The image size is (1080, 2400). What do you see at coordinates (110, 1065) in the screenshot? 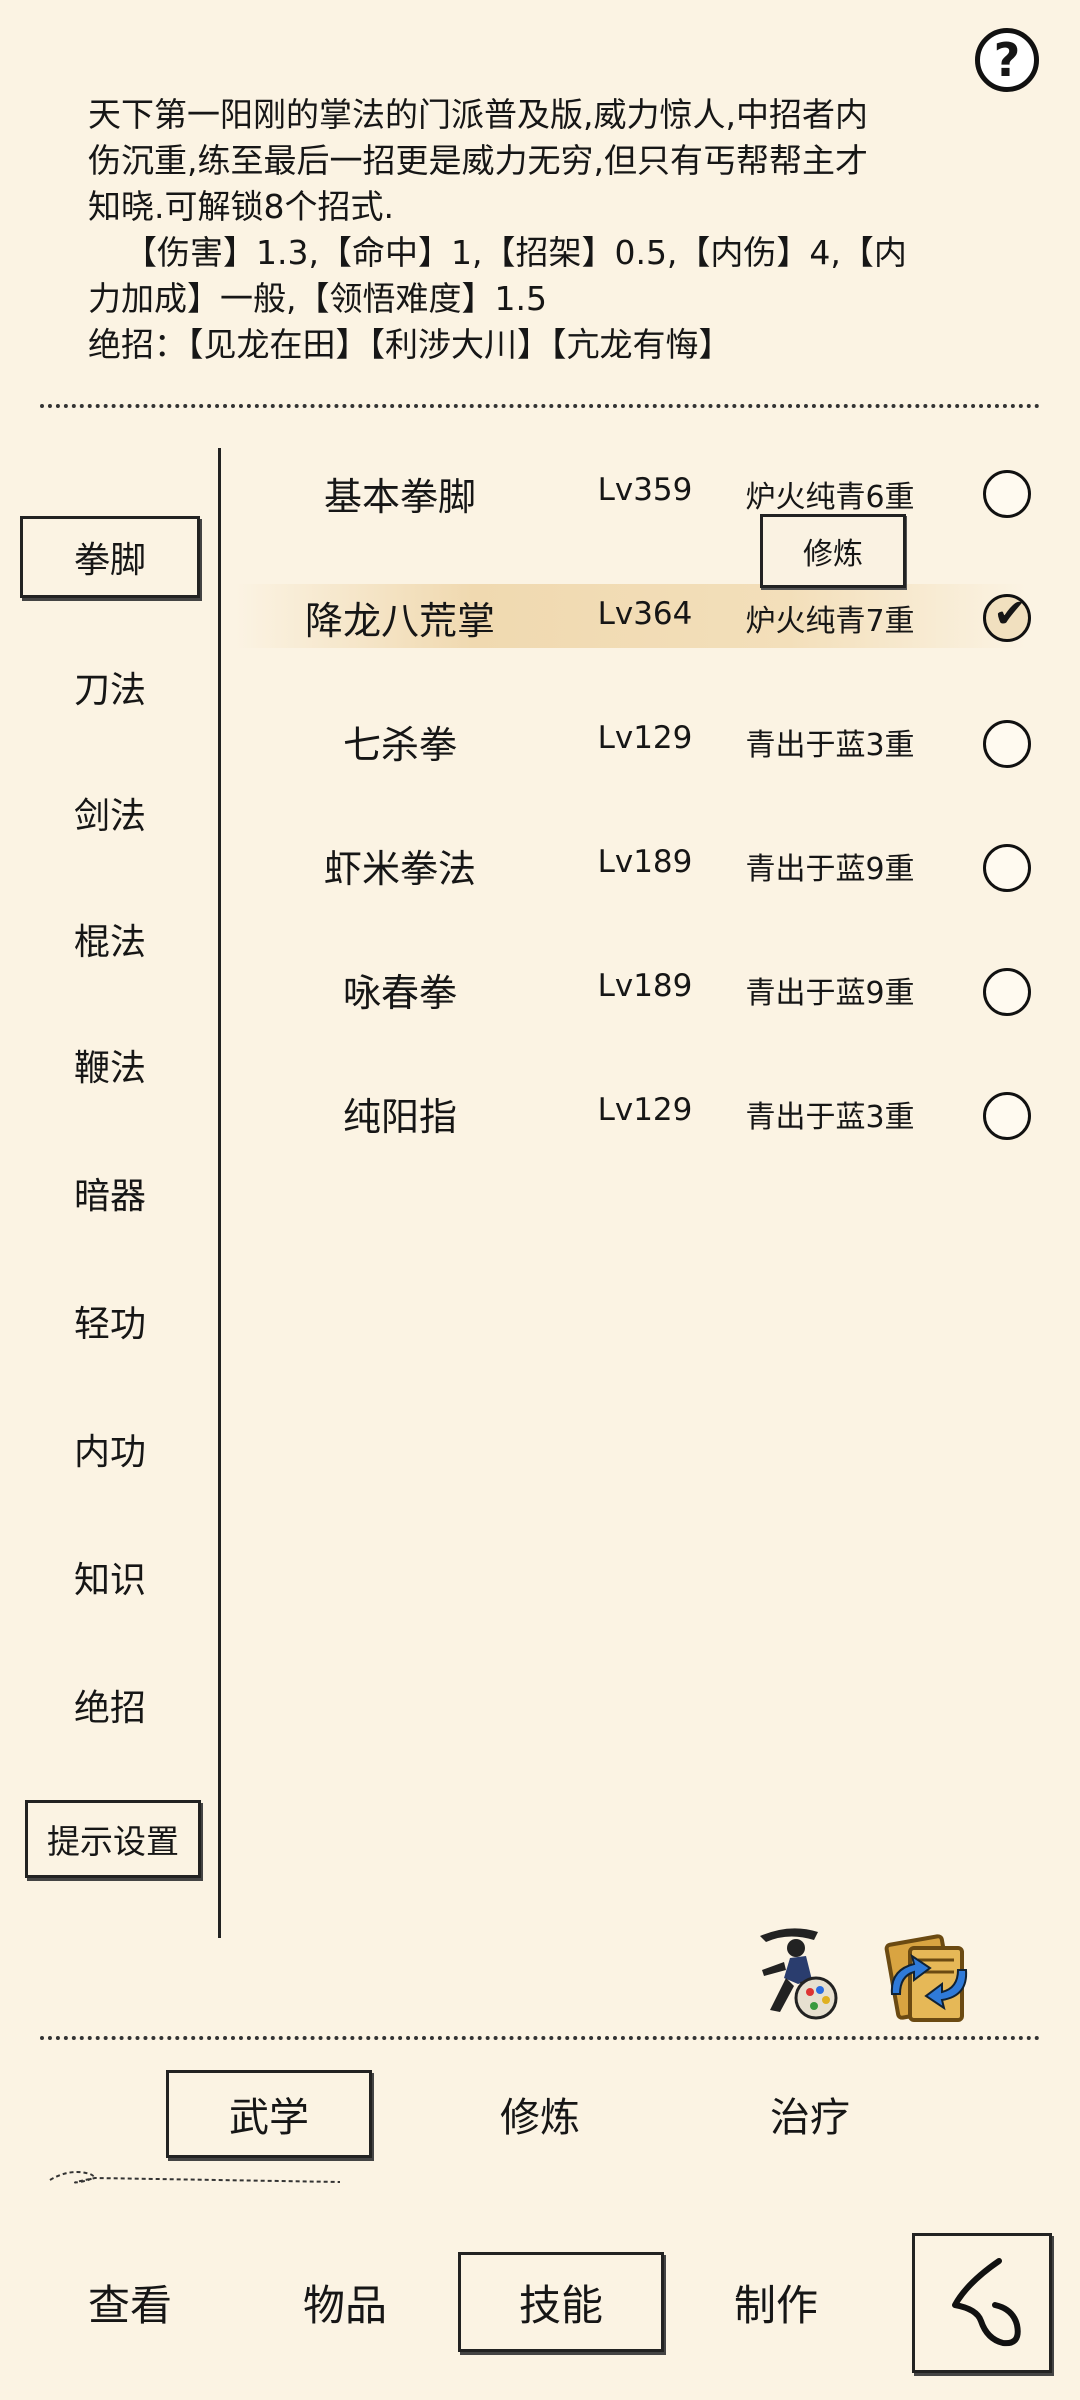
I see `category-bianfa: 鞭法` at bounding box center [110, 1065].